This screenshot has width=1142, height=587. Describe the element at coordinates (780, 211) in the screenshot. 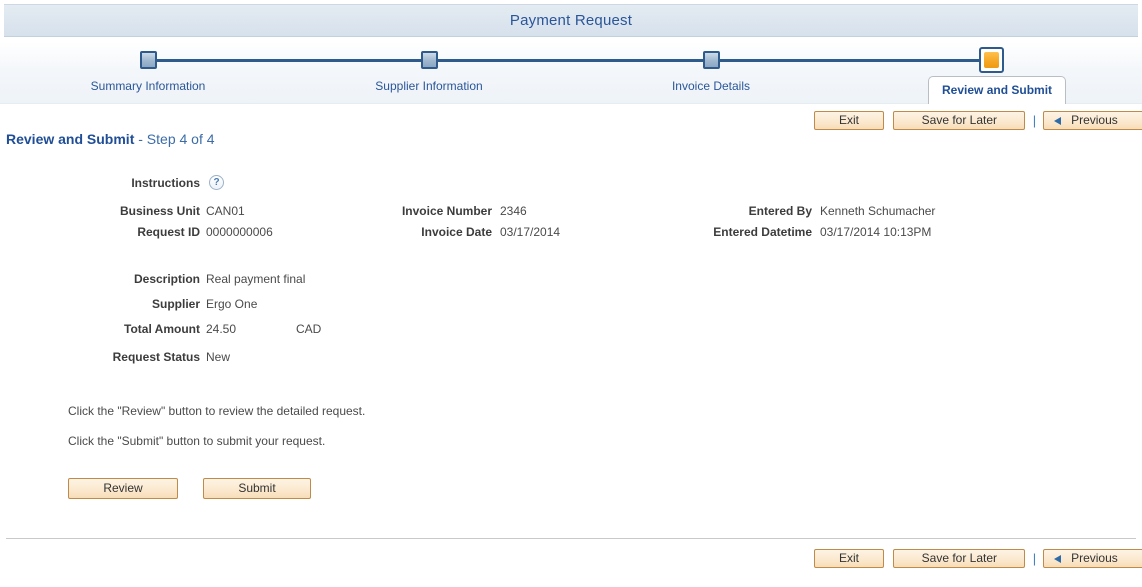

I see `entered-by-label: Entered By` at that location.